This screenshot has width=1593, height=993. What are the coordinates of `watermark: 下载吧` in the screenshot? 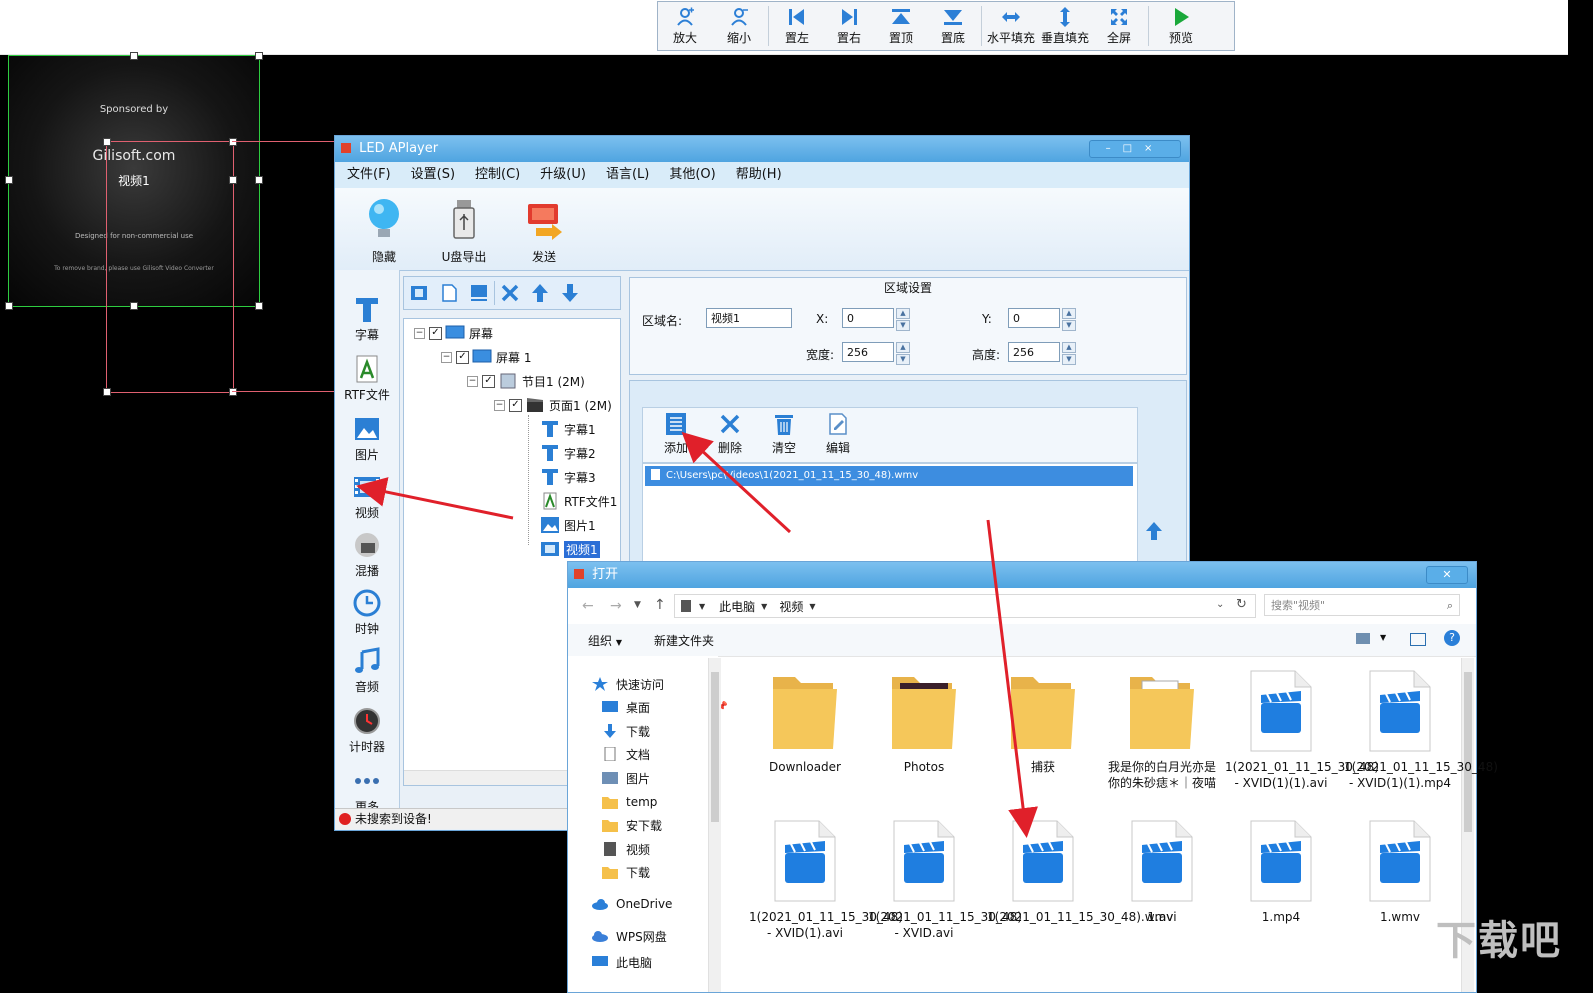 It's located at (1499, 941).